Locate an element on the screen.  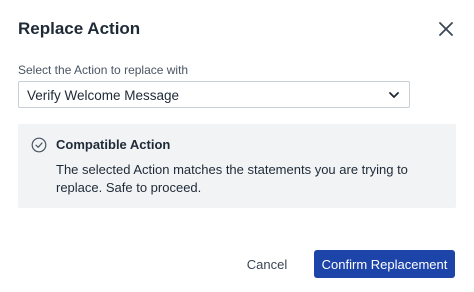
chevron-down-icon is located at coordinates (394, 95).